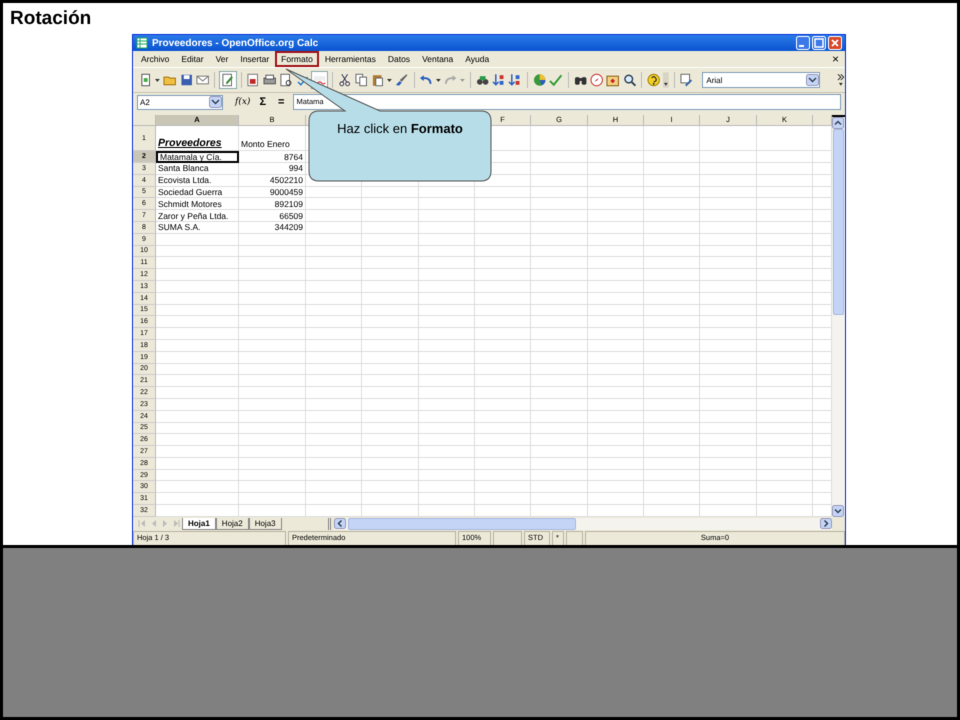 The image size is (960, 720). I want to click on pie-chart-icon, so click(539, 80).